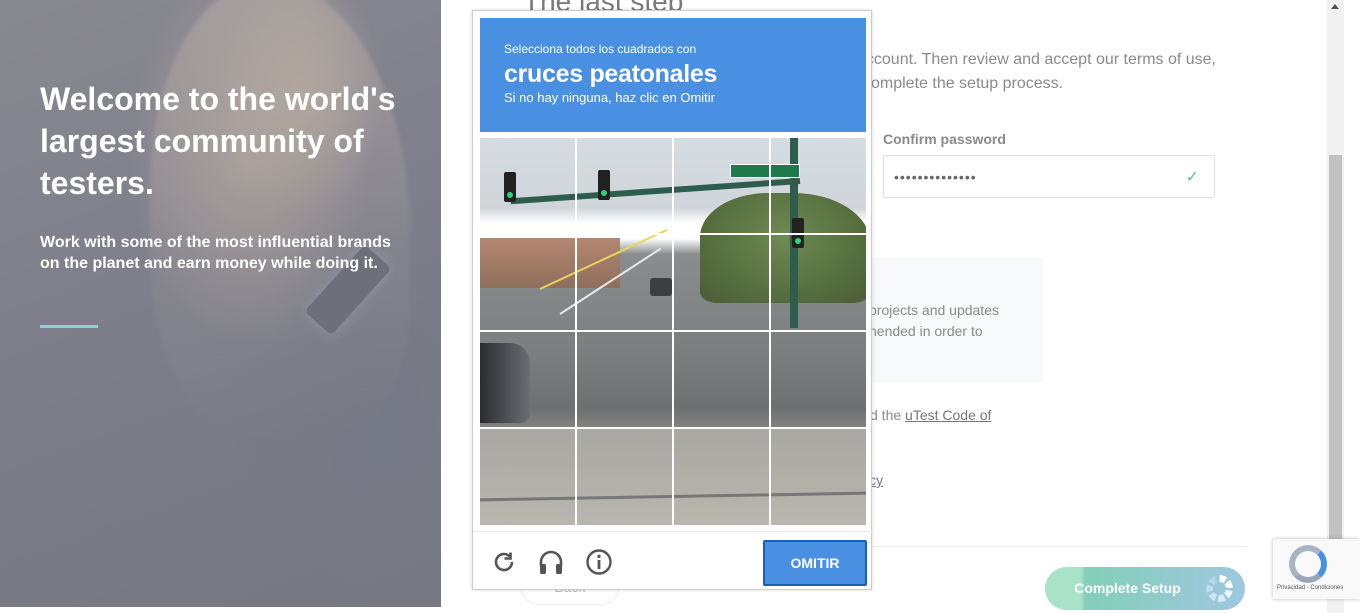 This screenshot has width=1360, height=613. Describe the element at coordinates (611, 74) in the screenshot. I see `captcha-target: cruces peatonales` at that location.